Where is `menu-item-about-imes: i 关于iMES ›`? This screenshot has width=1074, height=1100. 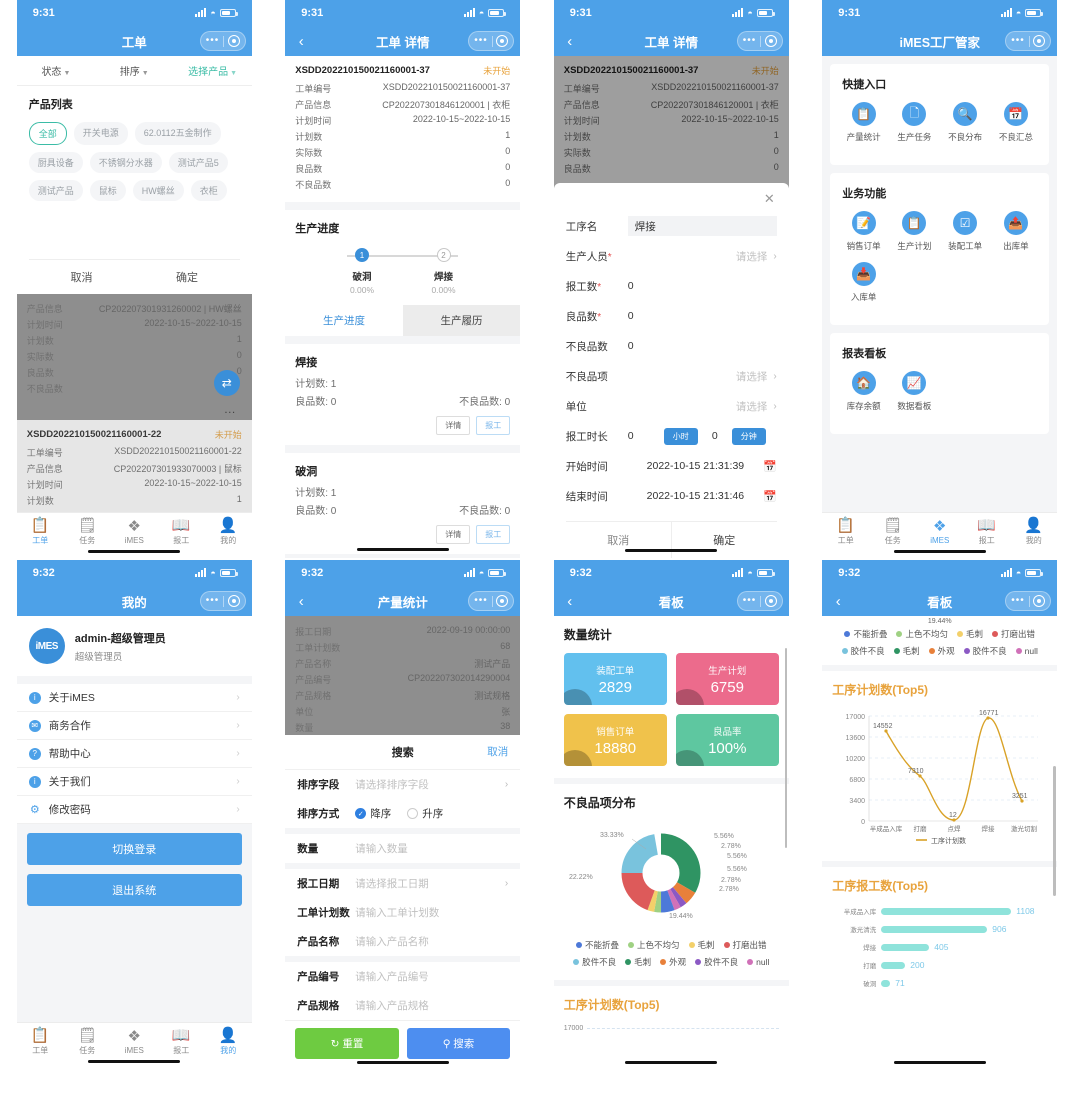 menu-item-about-imes: i 关于iMES › is located at coordinates (134, 698).